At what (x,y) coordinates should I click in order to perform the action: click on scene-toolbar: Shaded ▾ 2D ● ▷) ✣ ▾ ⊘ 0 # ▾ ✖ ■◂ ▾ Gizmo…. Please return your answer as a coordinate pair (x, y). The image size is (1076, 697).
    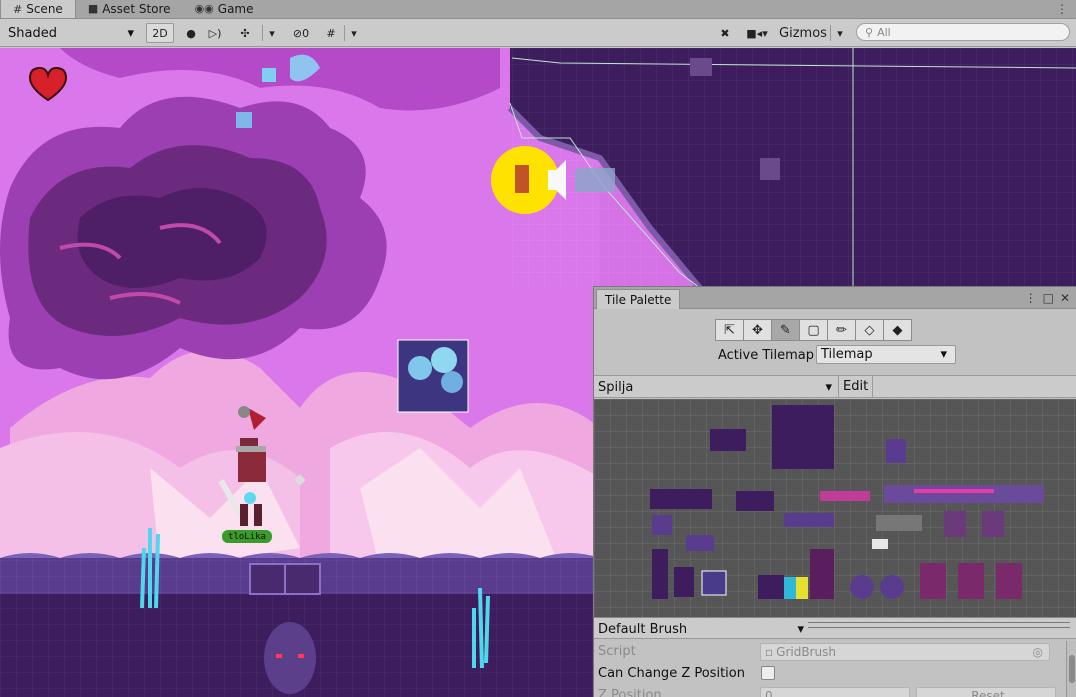
    Looking at the image, I should click on (538, 33).